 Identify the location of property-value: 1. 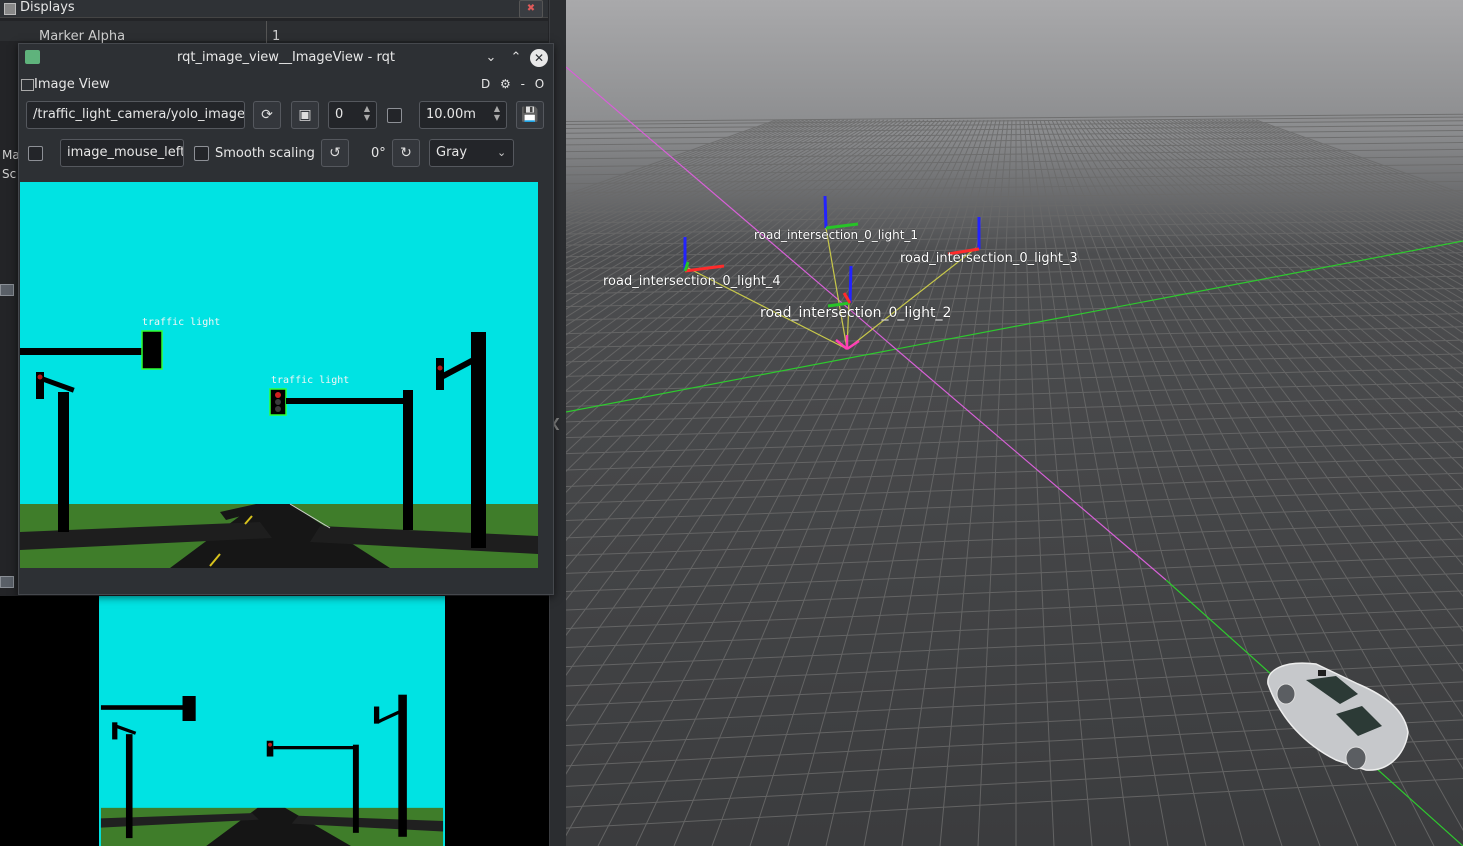
(276, 36).